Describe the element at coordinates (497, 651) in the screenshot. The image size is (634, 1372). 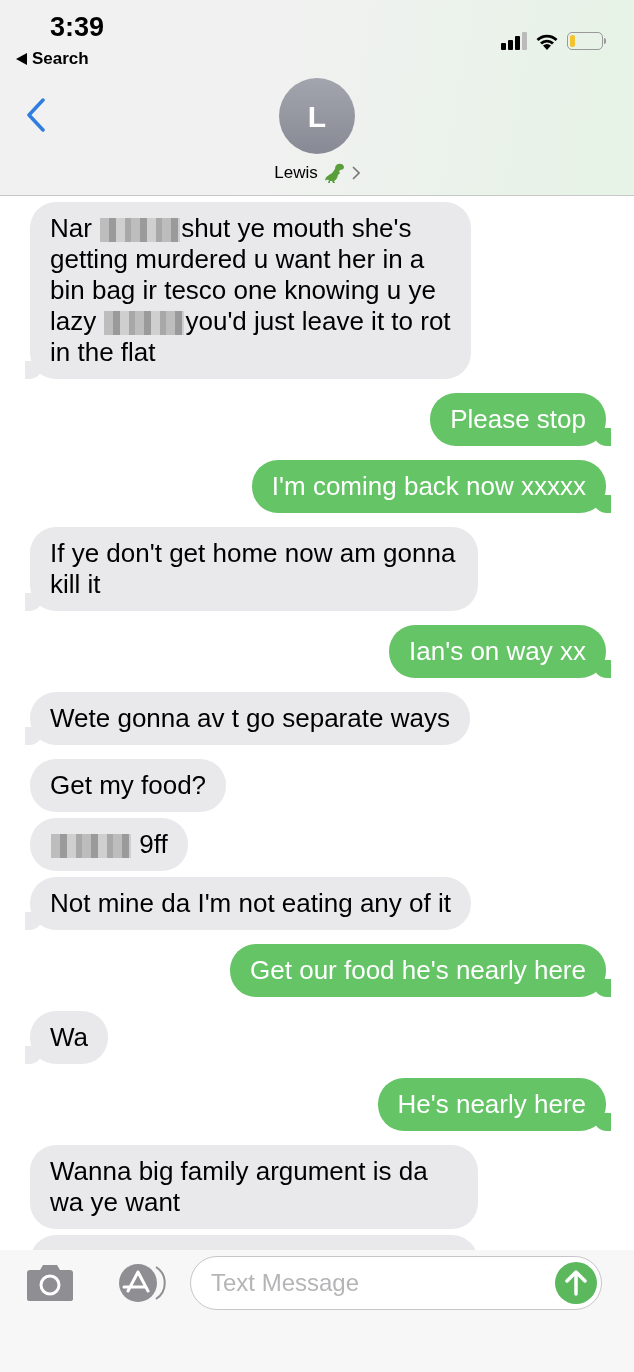
I see `message-text: Ian's on way xx` at that location.